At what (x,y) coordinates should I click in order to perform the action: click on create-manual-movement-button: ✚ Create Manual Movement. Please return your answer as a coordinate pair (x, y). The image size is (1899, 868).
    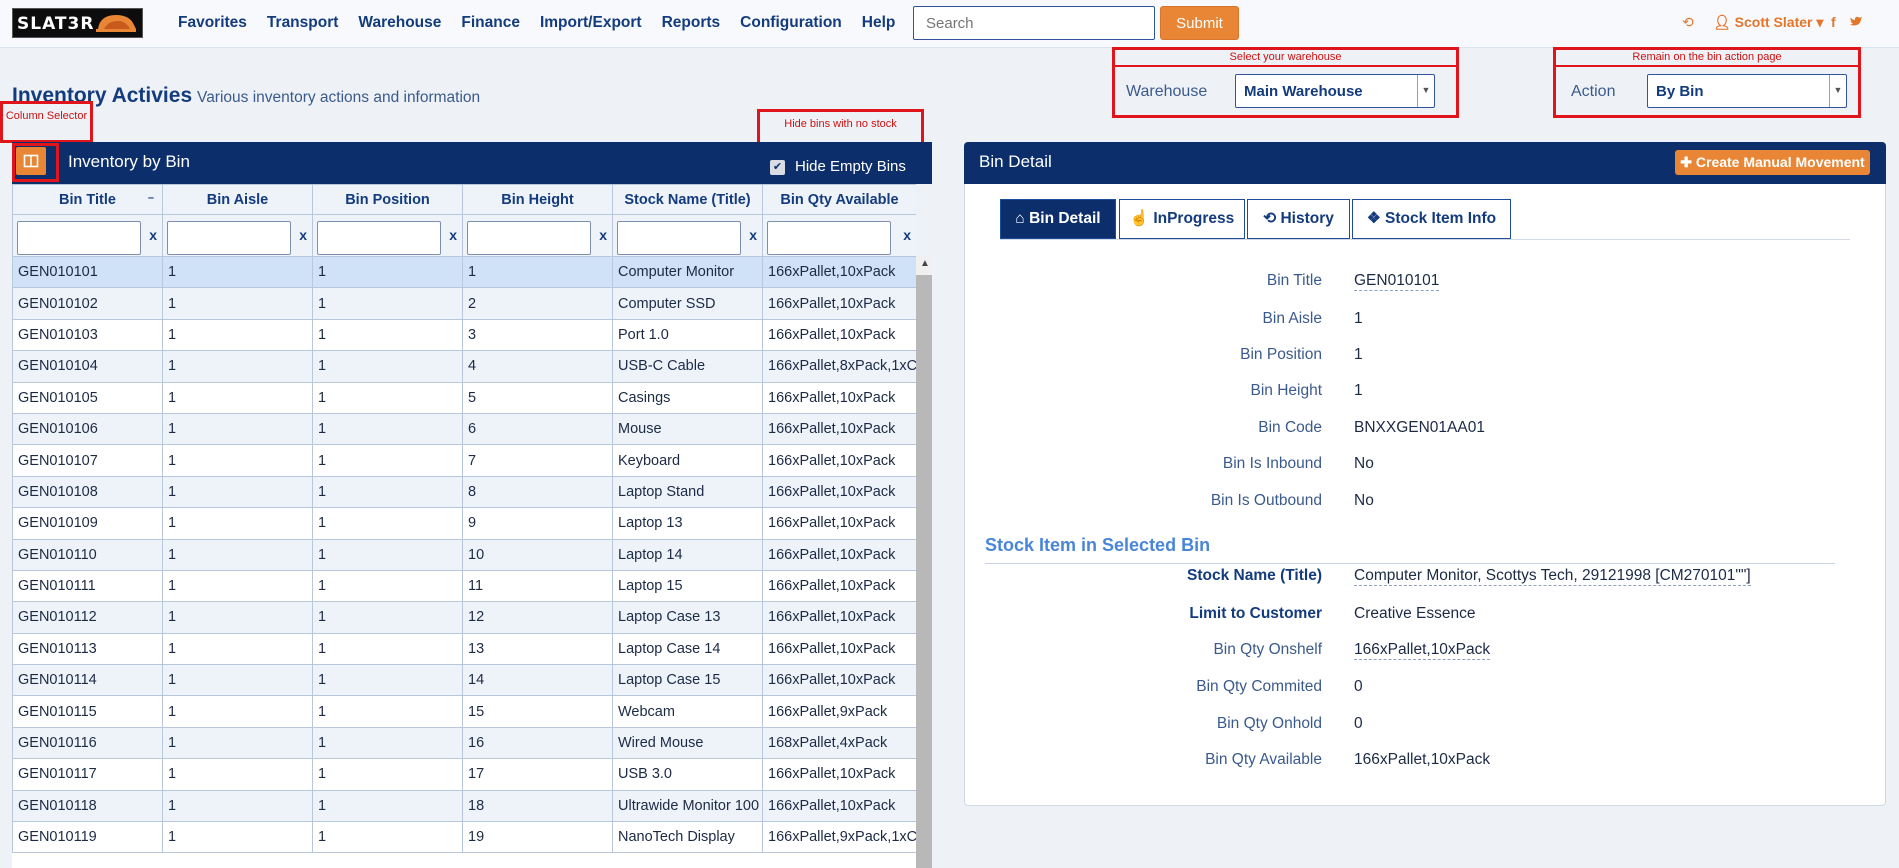
    Looking at the image, I should click on (1772, 162).